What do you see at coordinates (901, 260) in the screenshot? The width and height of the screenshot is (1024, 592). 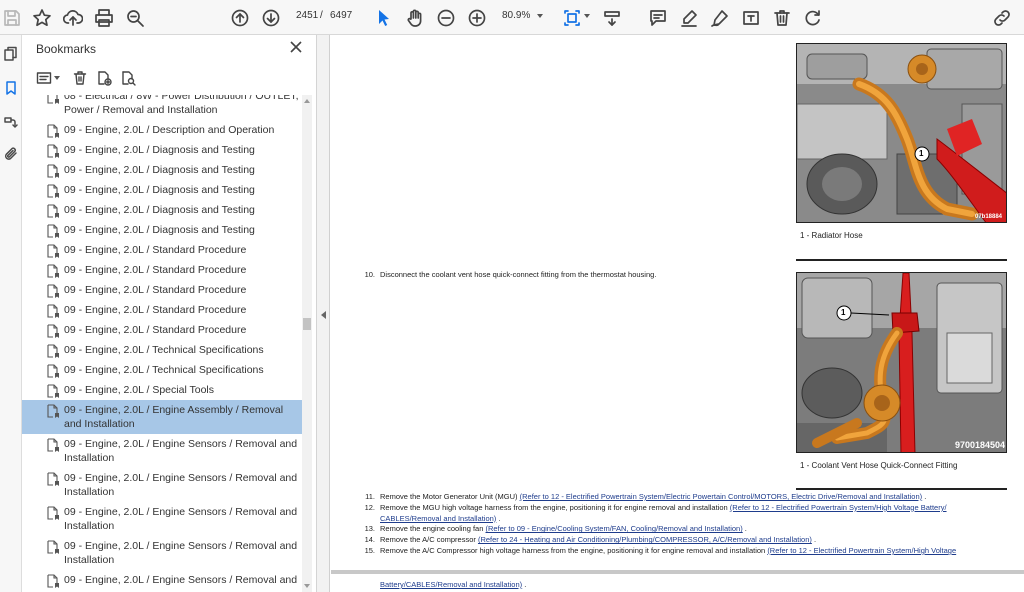 I see `section-divider` at bounding box center [901, 260].